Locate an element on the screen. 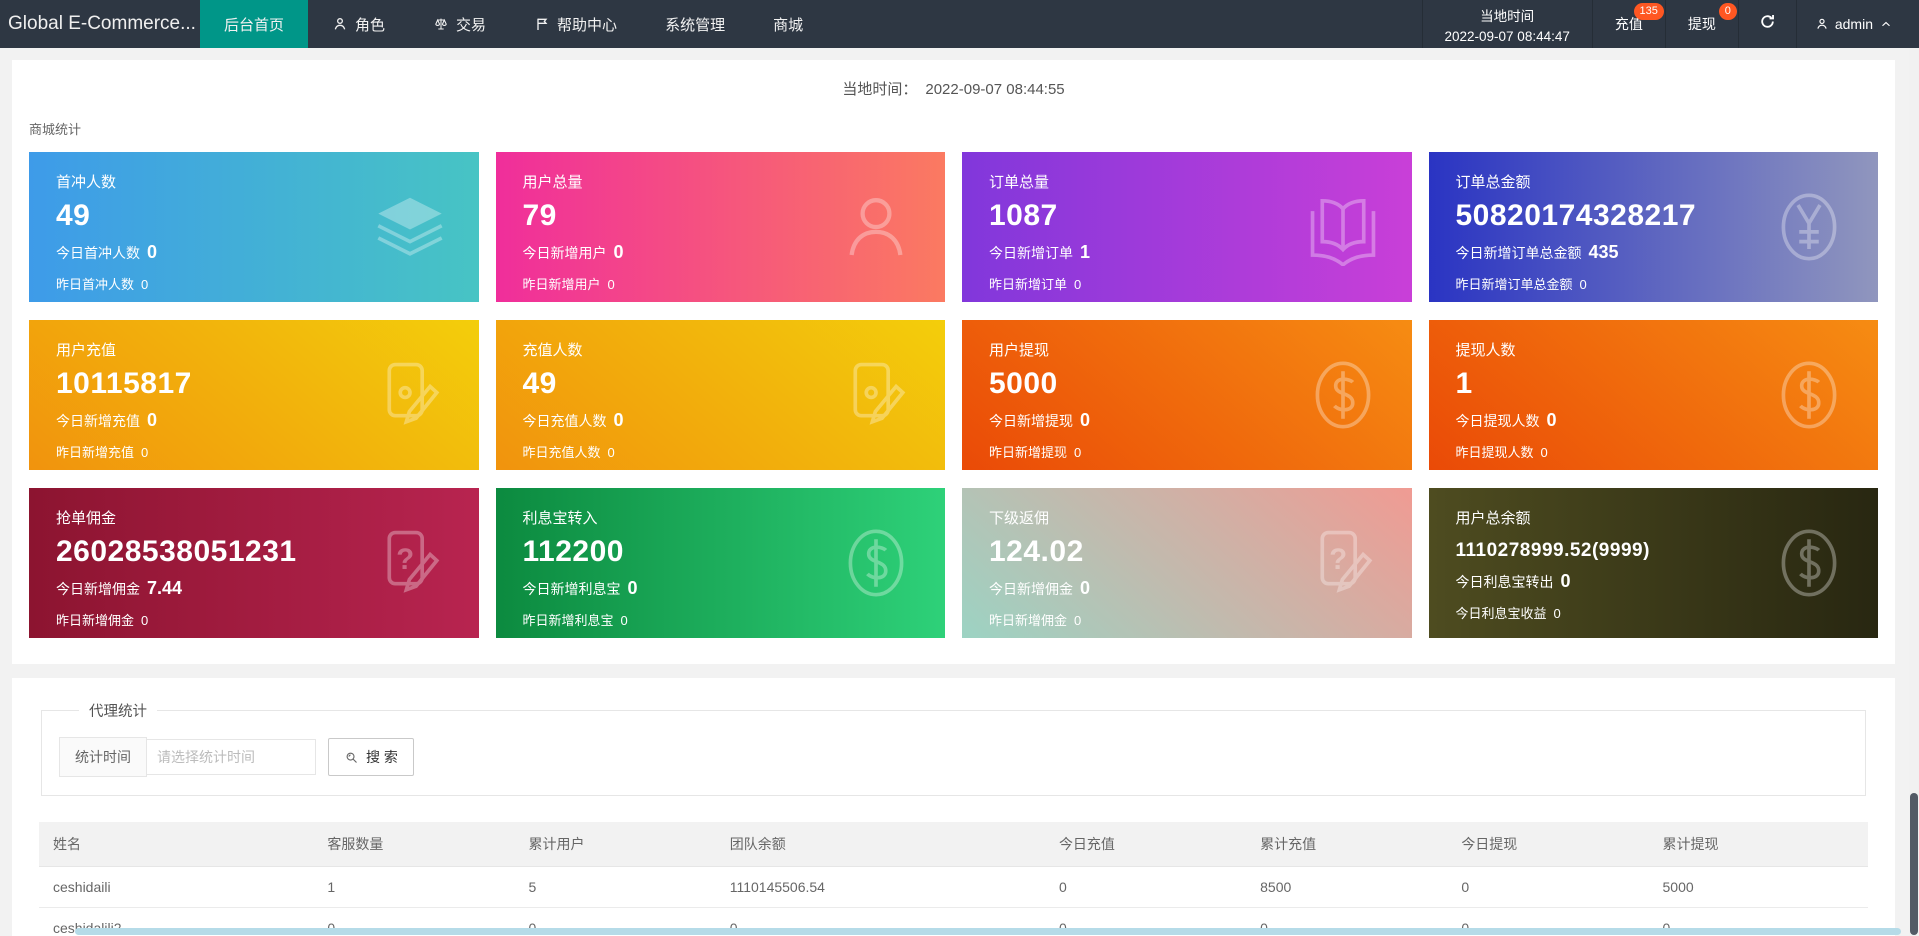 The width and height of the screenshot is (1919, 936). stat-card-sub-rebate: 下级返佣 124.02 今日新增佣金 0 昨日新增佣金 0? is located at coordinates (1187, 563).